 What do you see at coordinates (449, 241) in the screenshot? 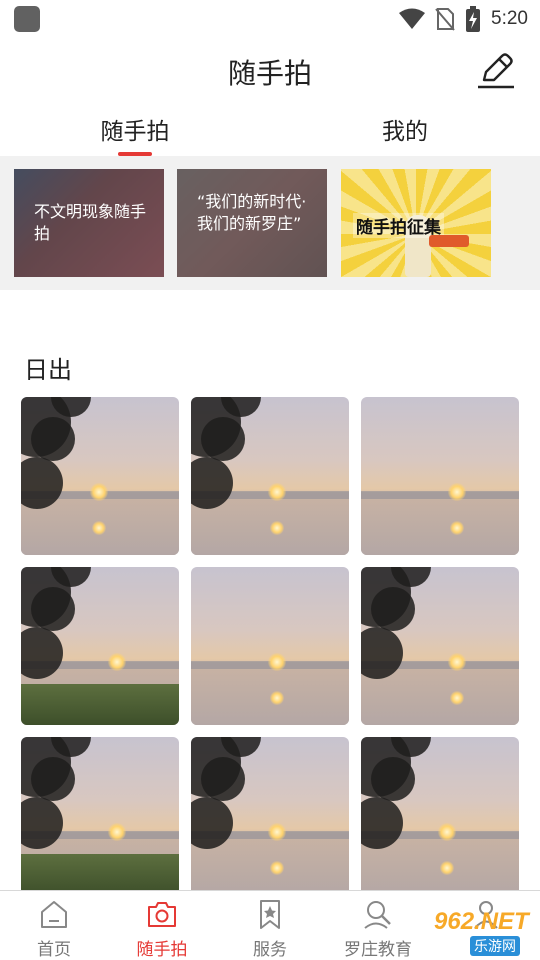
I see `banner-badge` at bounding box center [449, 241].